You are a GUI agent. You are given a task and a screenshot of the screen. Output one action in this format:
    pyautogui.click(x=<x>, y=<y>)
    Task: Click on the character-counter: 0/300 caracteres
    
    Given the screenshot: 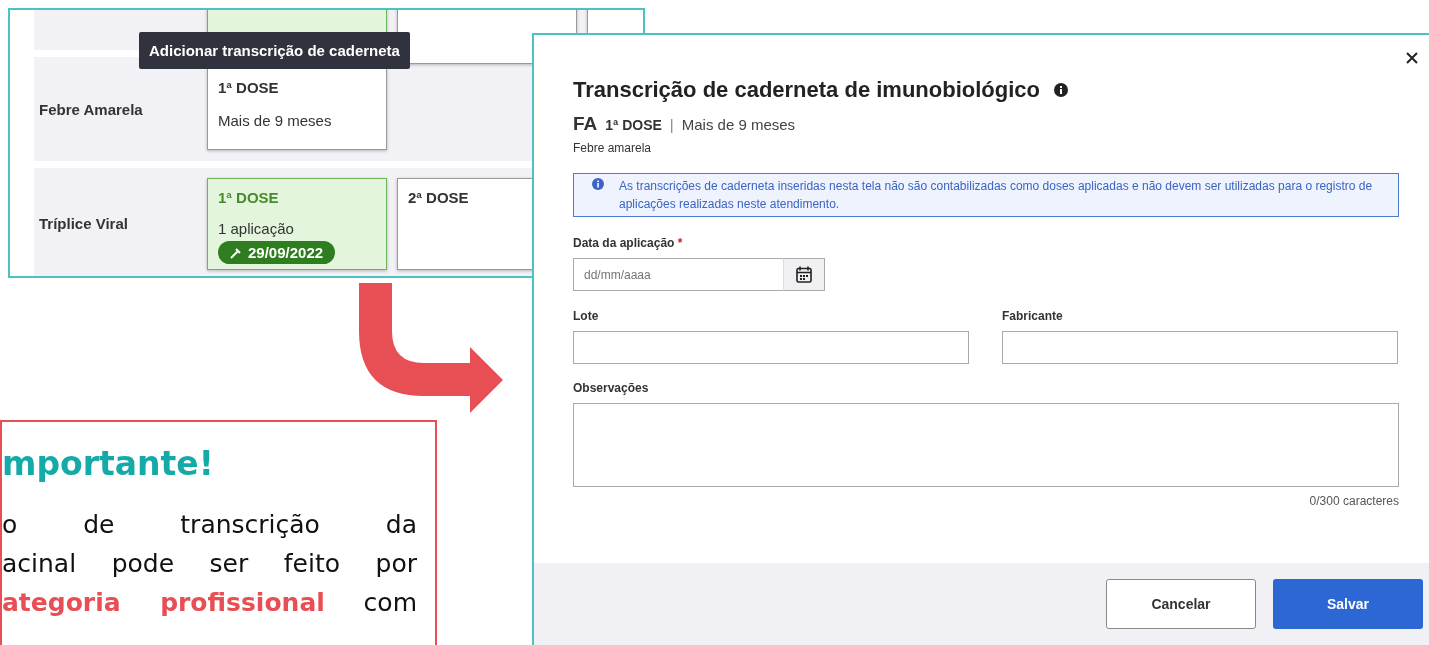 What is the action you would take?
    pyautogui.click(x=1353, y=501)
    